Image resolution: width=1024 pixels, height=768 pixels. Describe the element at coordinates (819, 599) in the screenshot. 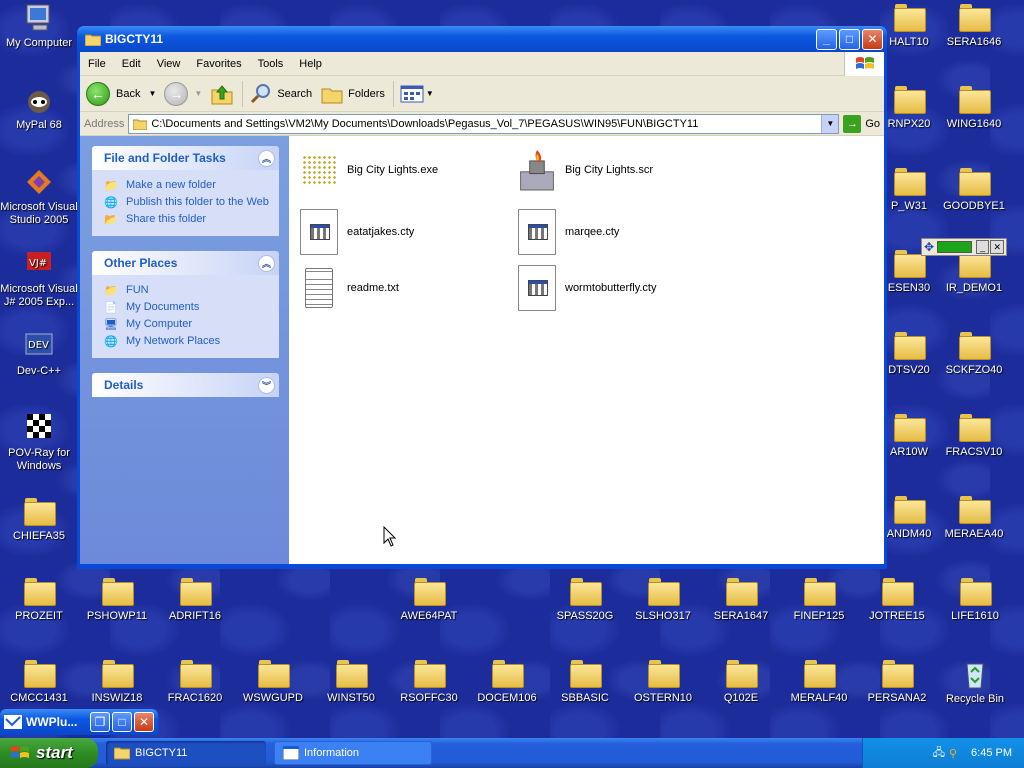

I see `desktop-folder-icon: FINEP125` at that location.